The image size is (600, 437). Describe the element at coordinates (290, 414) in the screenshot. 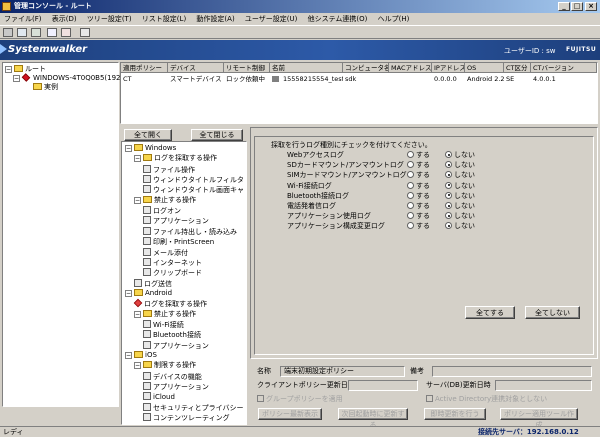

I see `policy-refresh-button: ポリシー最新表示` at that location.